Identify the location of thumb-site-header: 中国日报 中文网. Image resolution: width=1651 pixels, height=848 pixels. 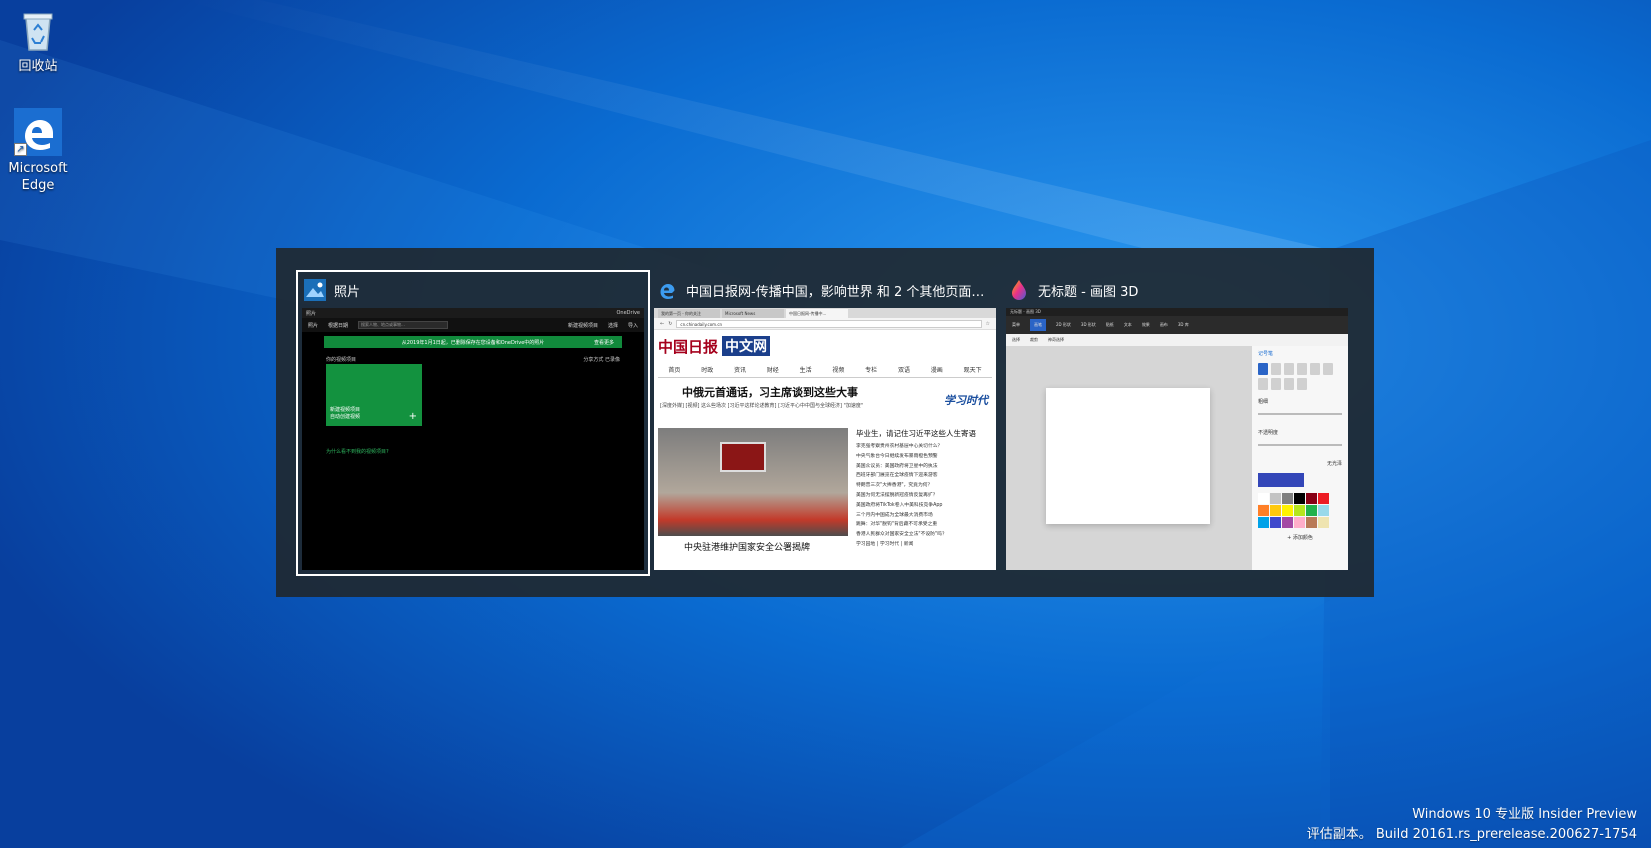
(825, 346).